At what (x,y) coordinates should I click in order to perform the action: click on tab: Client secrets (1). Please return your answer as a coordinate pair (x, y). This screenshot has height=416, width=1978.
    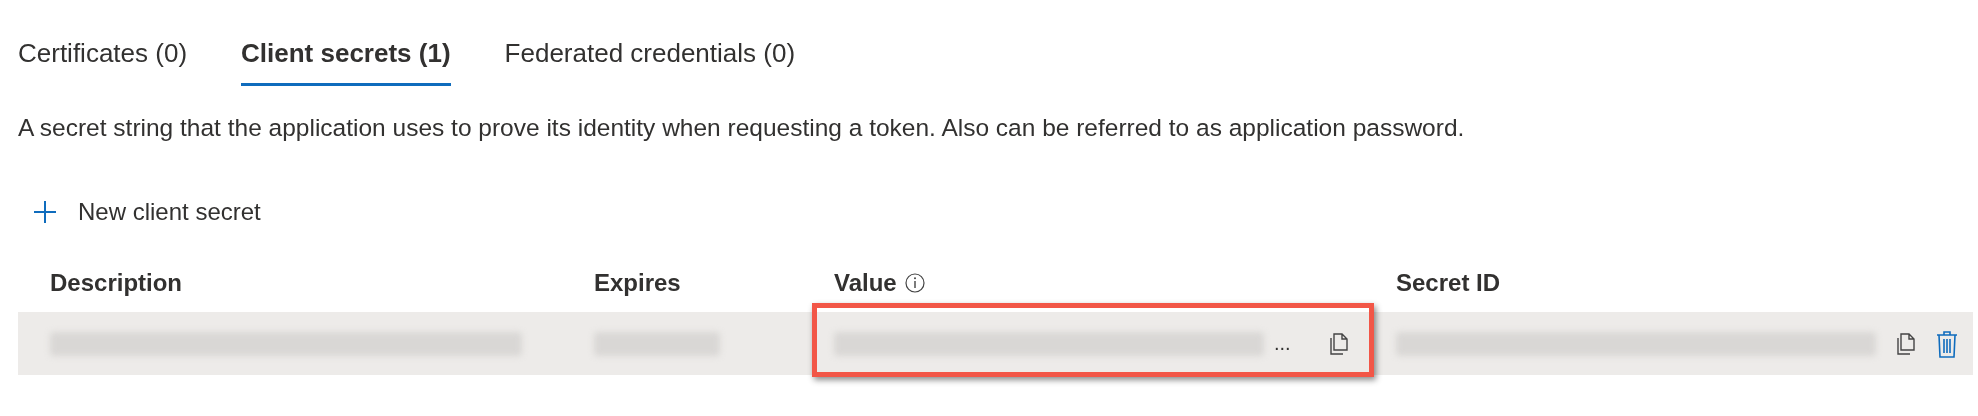
    Looking at the image, I should click on (346, 62).